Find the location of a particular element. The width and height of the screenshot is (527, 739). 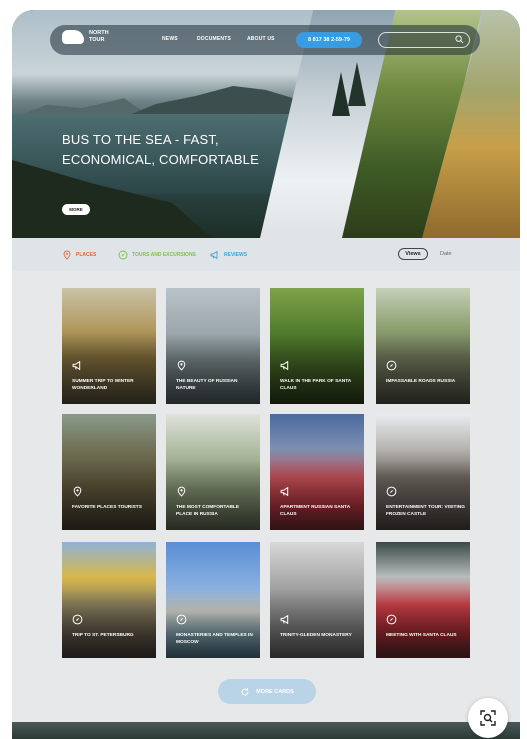

filter-tours: TOURS AND EXCURSIONS is located at coordinates (157, 255).